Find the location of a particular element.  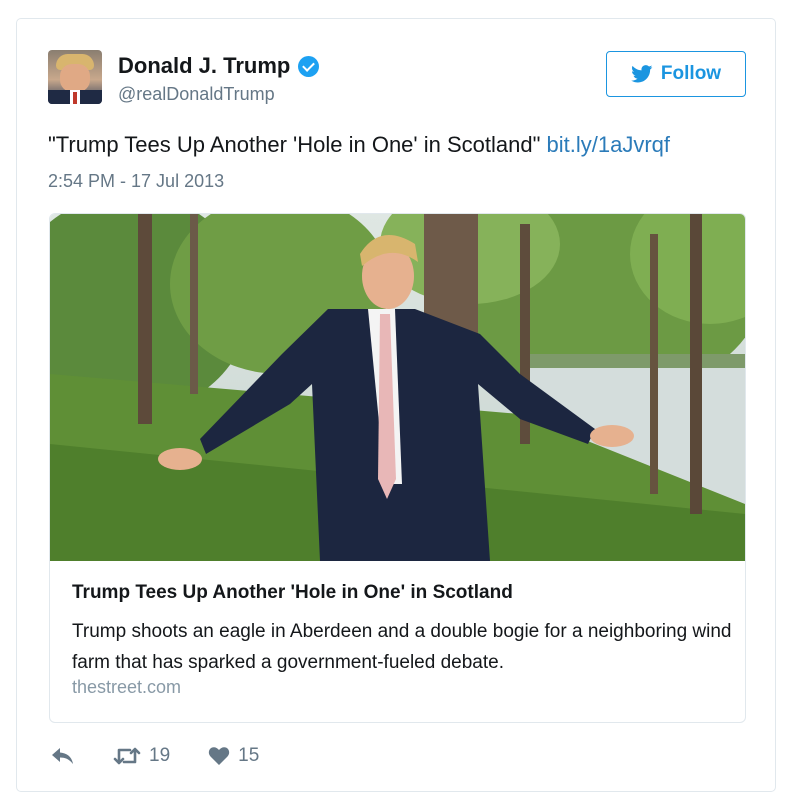

author-name-row: Donald J. Trump is located at coordinates (219, 66).